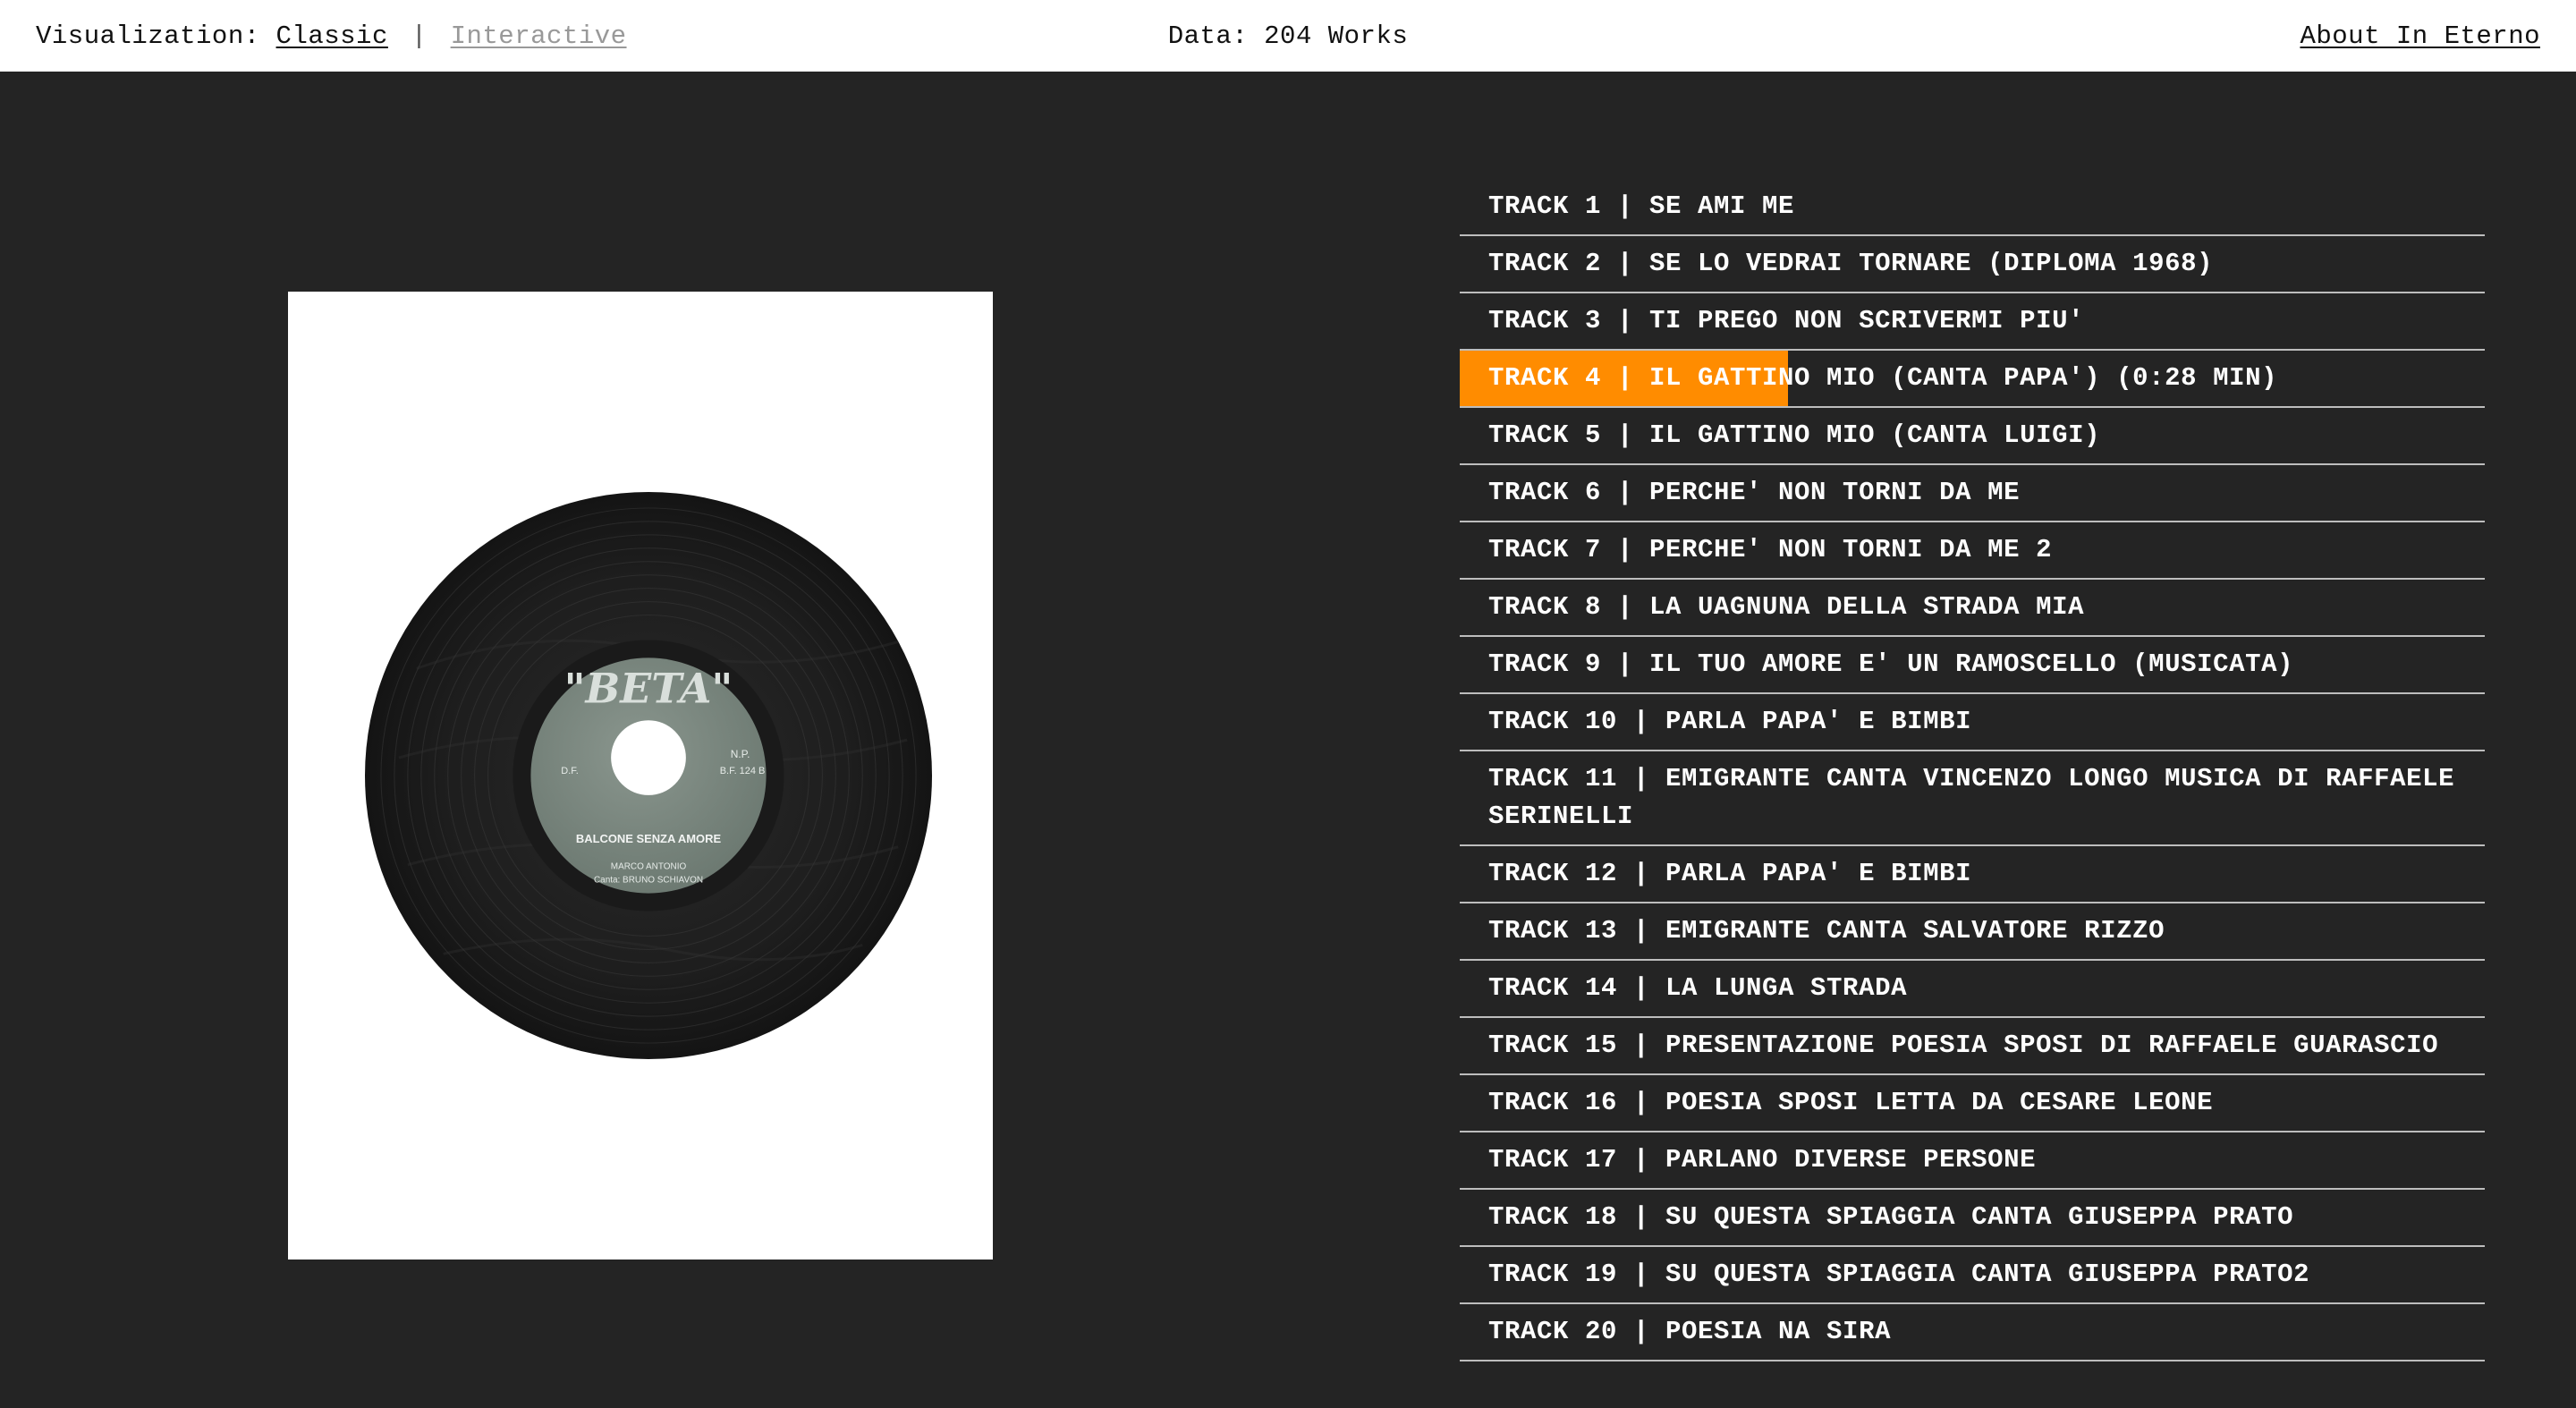 The height and width of the screenshot is (1408, 2576). What do you see at coordinates (1641, 206) in the screenshot?
I see `track-label: TRACK 1 | SE AMI ME` at bounding box center [1641, 206].